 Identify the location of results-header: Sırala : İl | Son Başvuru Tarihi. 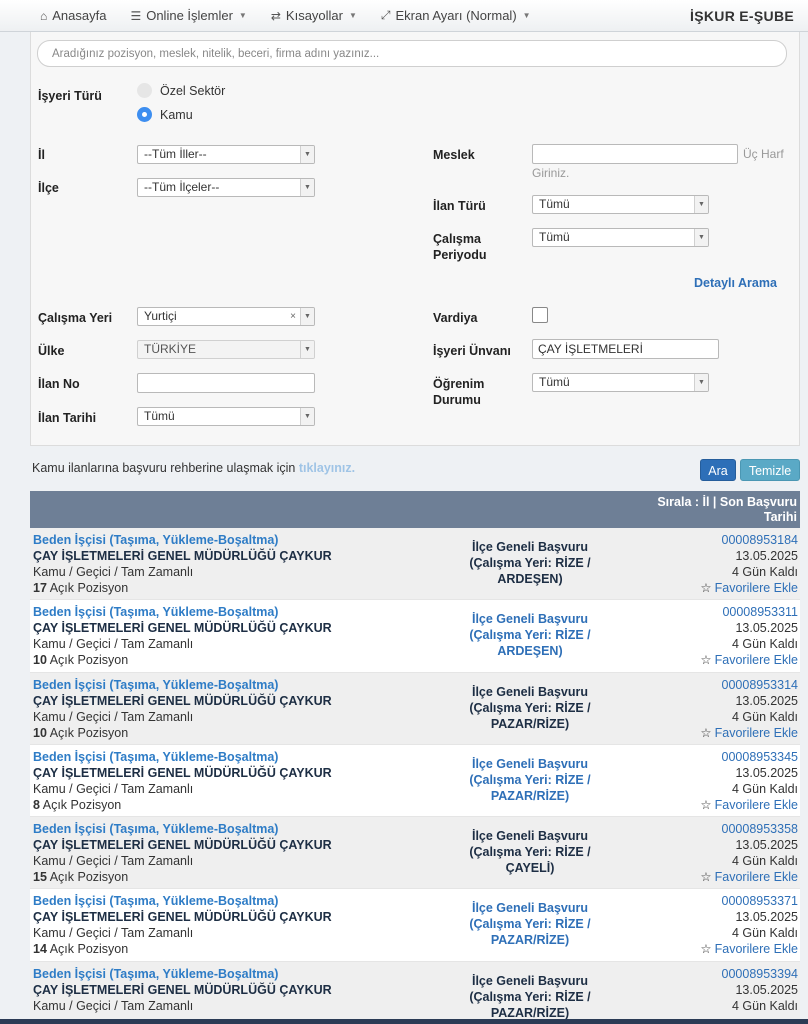
(415, 509).